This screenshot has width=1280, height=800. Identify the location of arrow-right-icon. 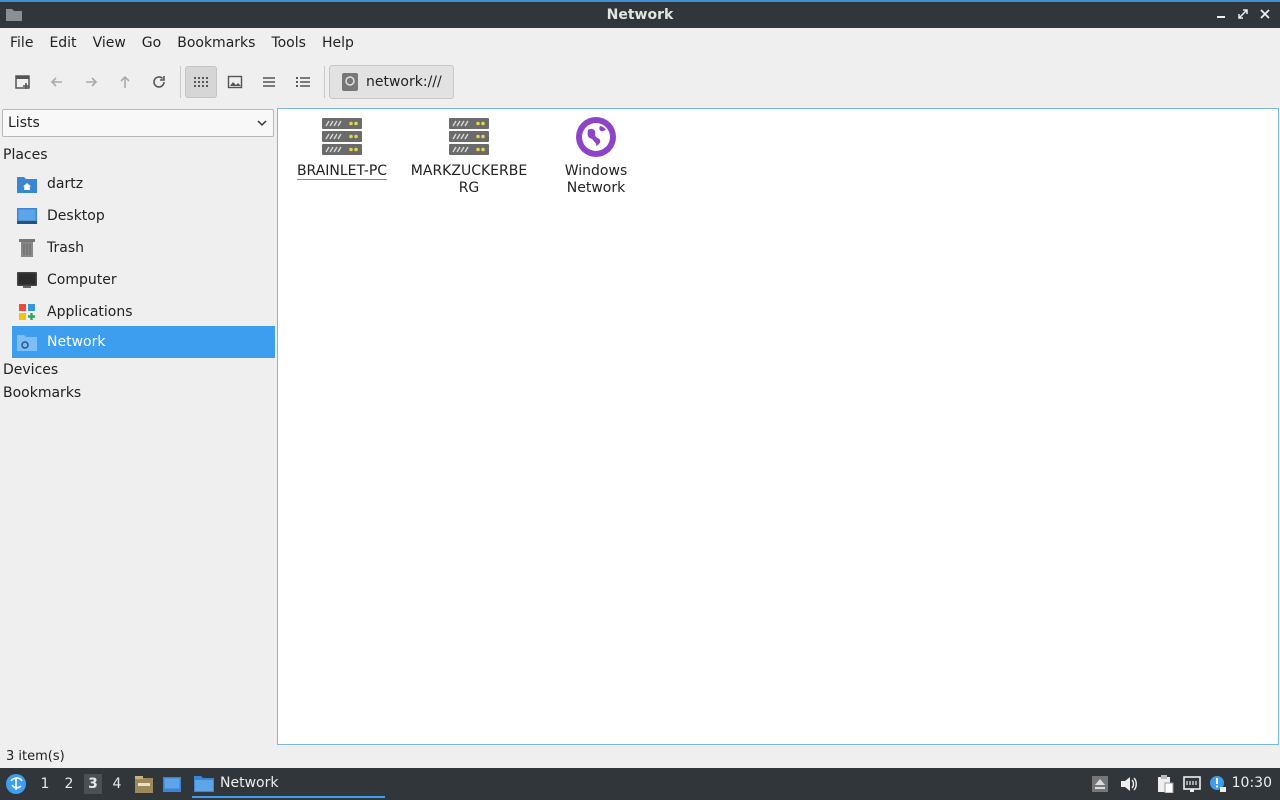
(92, 82).